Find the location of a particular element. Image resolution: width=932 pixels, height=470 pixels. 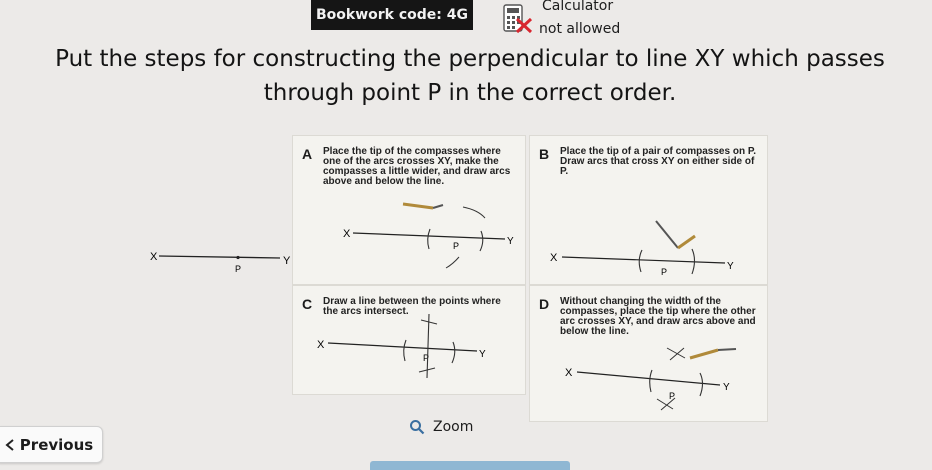

x-label: X is located at coordinates (154, 257).